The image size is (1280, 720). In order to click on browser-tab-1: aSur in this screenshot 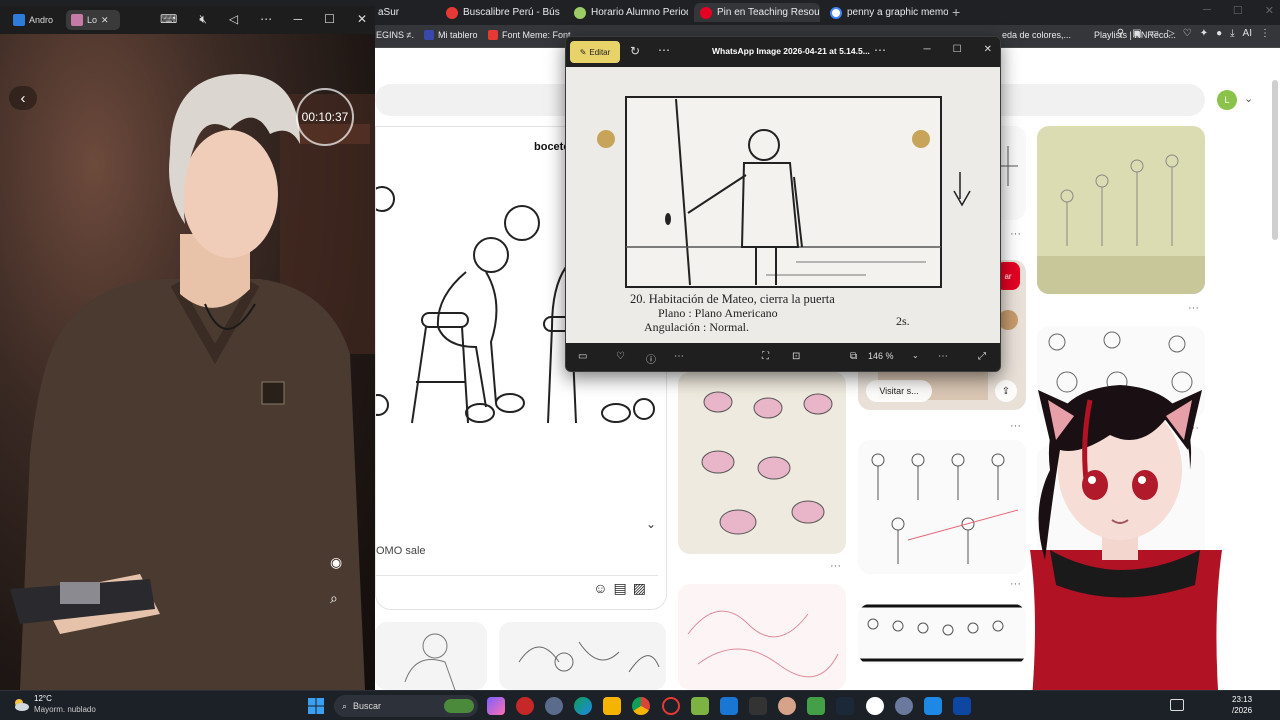, I will do `click(405, 12)`.